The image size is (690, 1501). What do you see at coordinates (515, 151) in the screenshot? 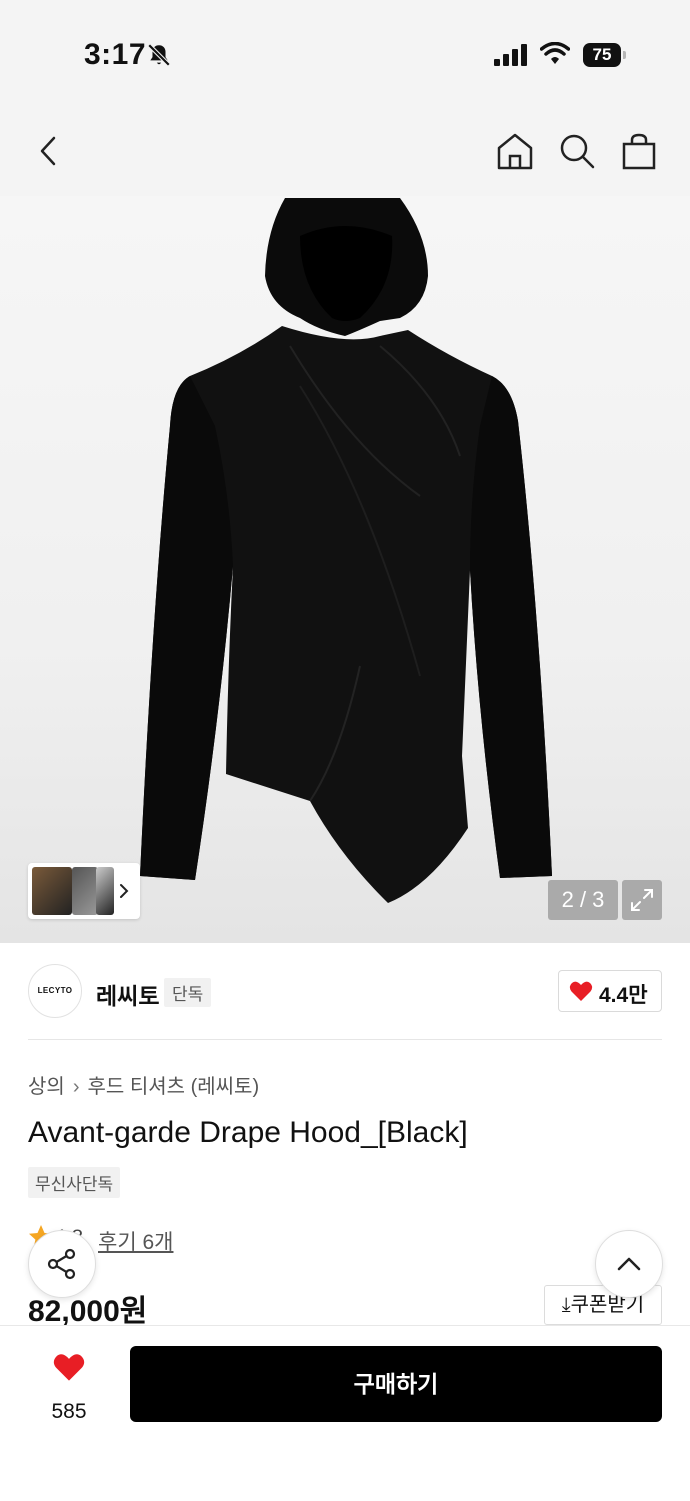
I see `home-icon` at bounding box center [515, 151].